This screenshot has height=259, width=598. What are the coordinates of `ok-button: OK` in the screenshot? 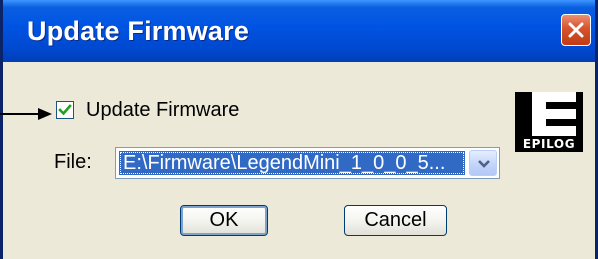 It's located at (224, 220).